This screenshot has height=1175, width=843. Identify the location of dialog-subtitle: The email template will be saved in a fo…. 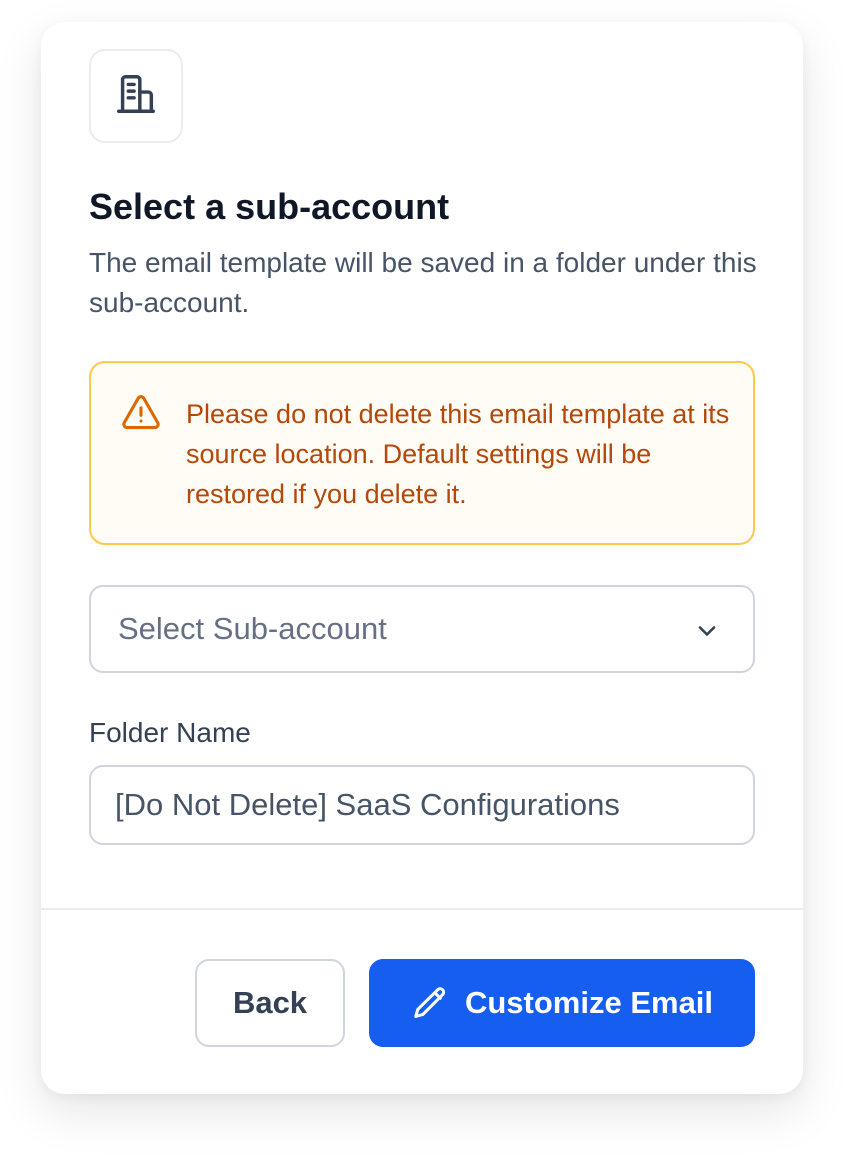
(423, 282).